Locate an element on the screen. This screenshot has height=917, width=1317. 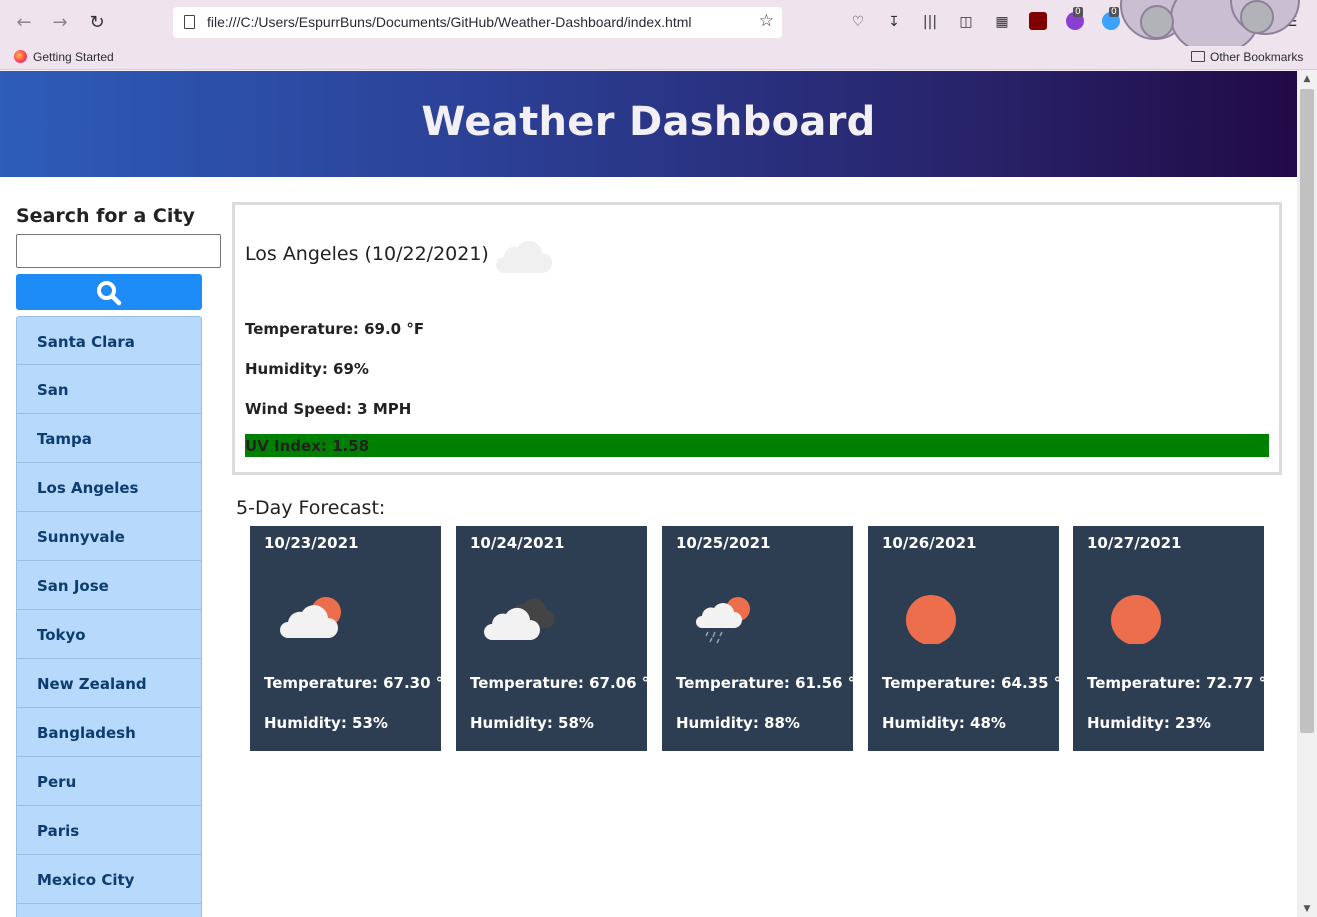
bookmark-star-icon: ☆ is located at coordinates (766, 21).